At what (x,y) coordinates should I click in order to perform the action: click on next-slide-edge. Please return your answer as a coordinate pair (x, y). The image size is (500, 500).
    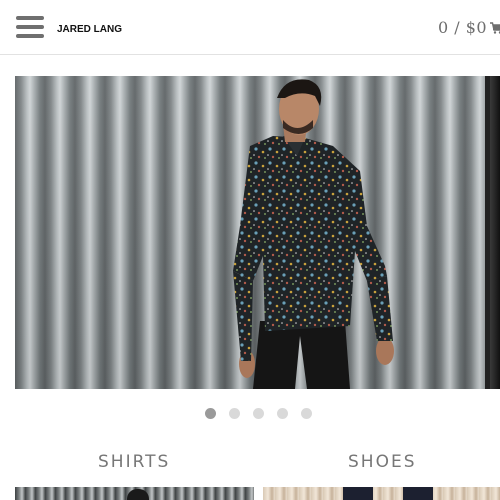
    Looking at the image, I should click on (492, 232).